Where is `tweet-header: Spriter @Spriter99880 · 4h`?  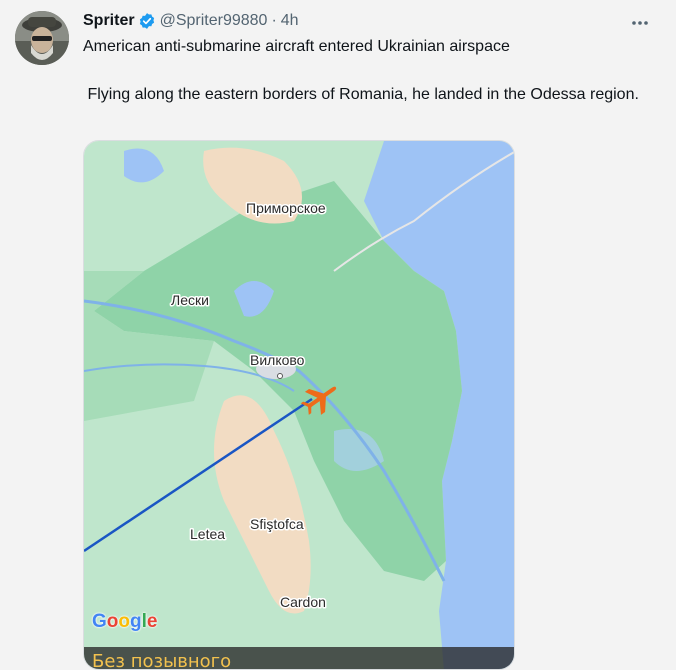
tweet-header: Spriter @Spriter99880 · 4h is located at coordinates (191, 21).